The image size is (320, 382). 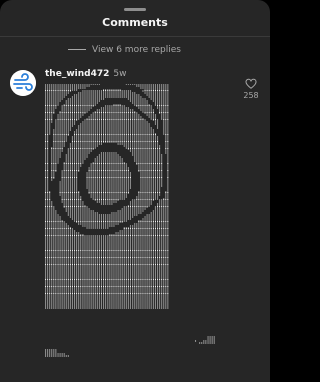 What do you see at coordinates (205, 340) in the screenshot?
I see `comment-ascii-tail-right: ⠄⣀⣤⣿⣿` at bounding box center [205, 340].